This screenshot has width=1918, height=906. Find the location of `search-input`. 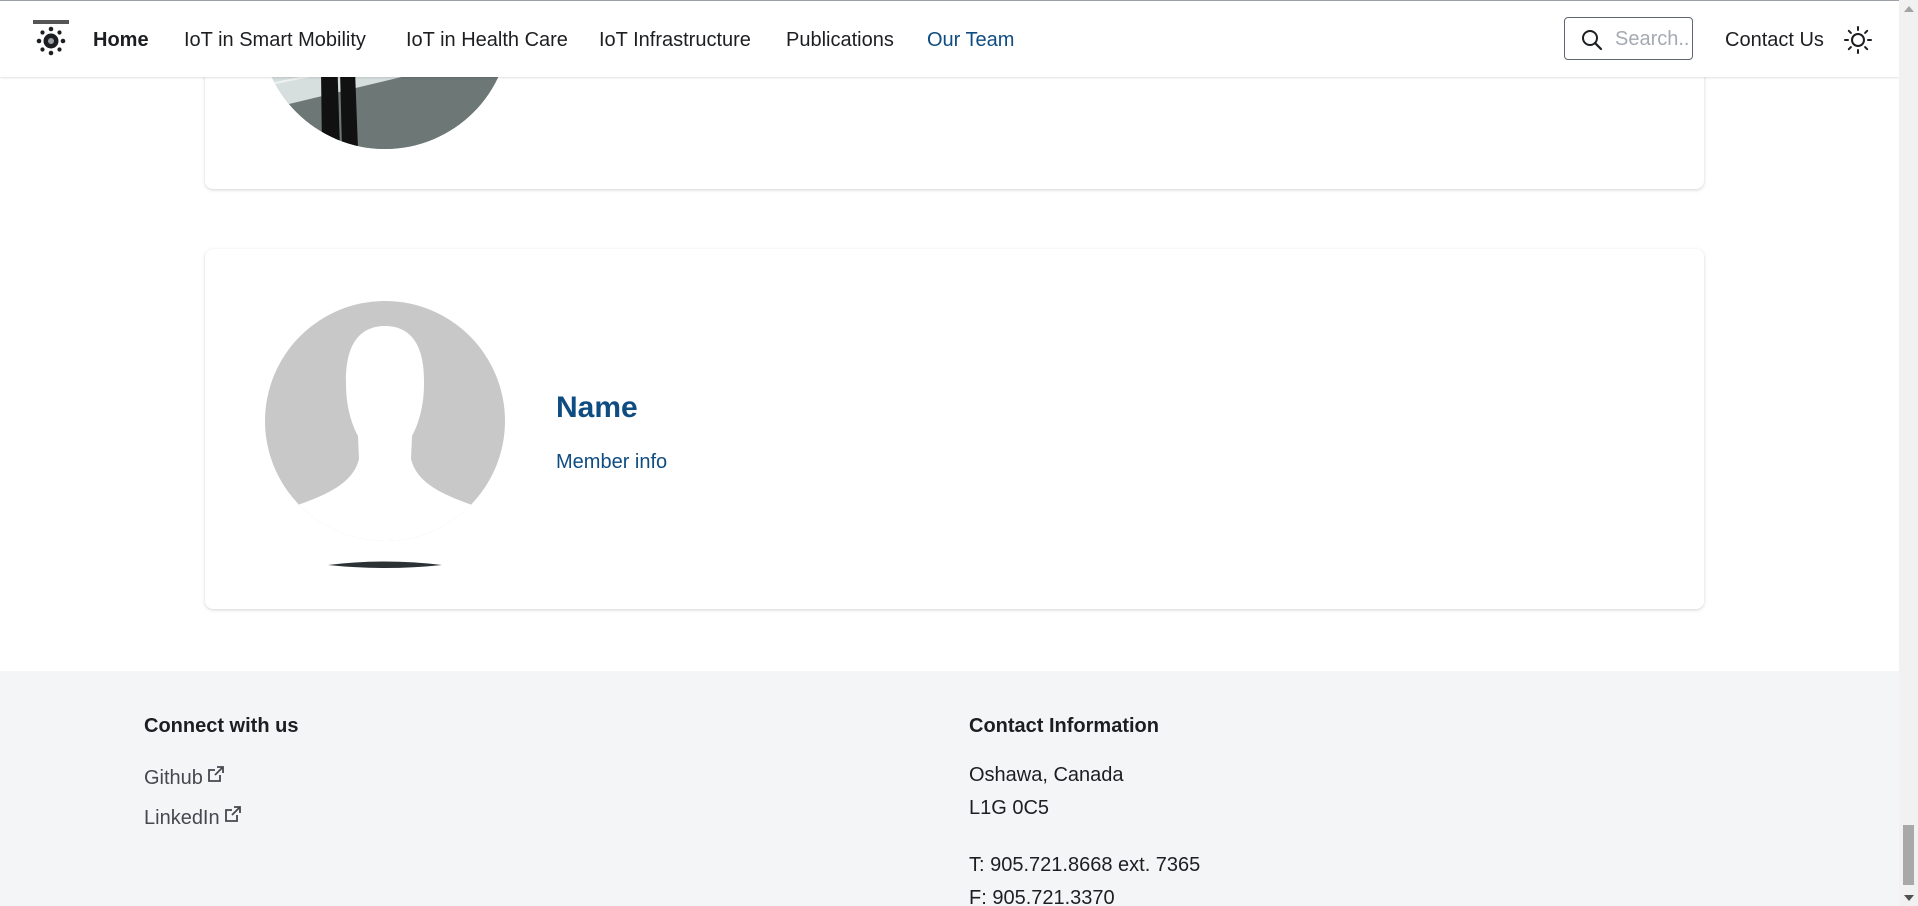

search-input is located at coordinates (1652, 39).